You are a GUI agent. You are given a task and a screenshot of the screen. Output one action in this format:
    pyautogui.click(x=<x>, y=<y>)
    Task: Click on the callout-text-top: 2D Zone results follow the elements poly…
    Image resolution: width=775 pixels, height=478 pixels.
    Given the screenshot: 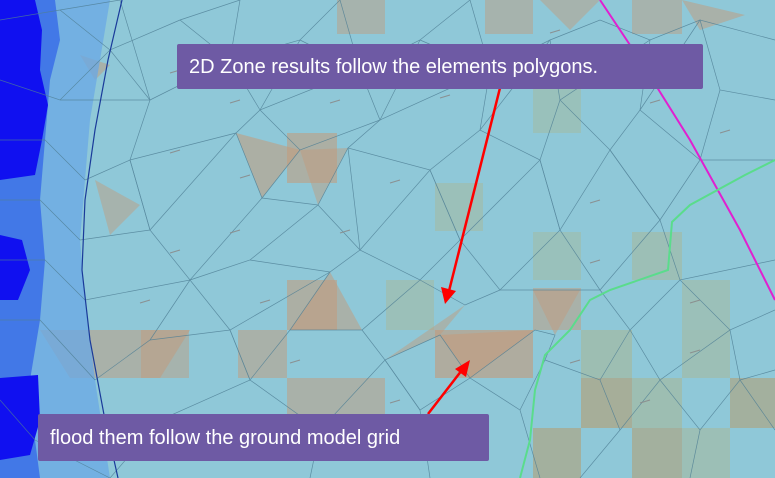 What is the action you would take?
    pyautogui.click(x=394, y=66)
    